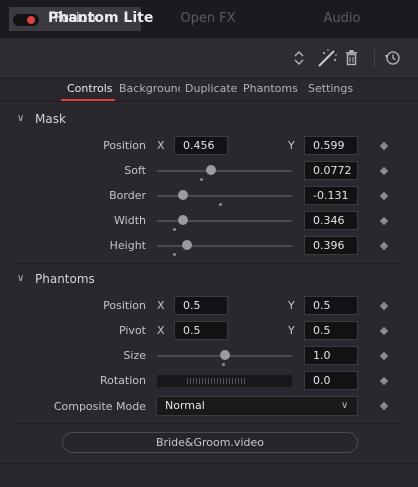  Describe the element at coordinates (135, 170) in the screenshot. I see `soft-label: Soft` at that location.